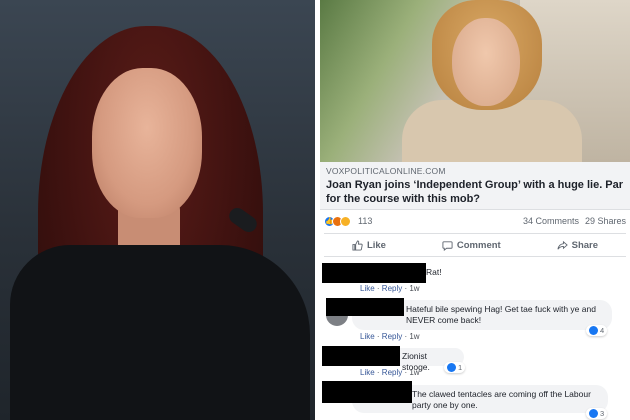  Describe the element at coordinates (551, 221) in the screenshot. I see `comments-count-link: 34 Comments` at that location.